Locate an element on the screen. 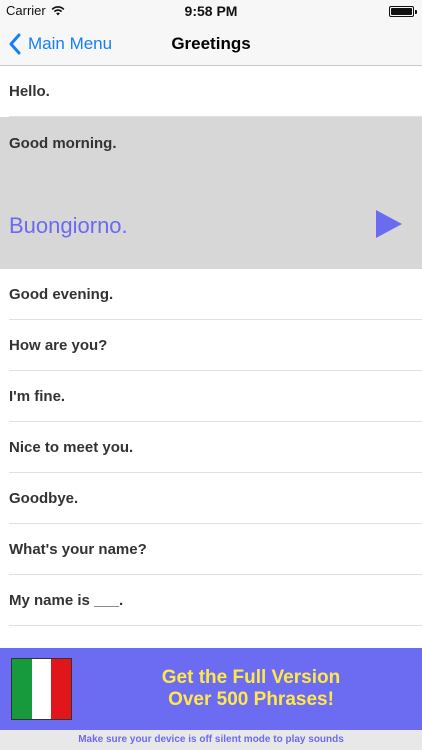 This screenshot has width=422, height=750. status-time: 9:58 PM is located at coordinates (211, 11).